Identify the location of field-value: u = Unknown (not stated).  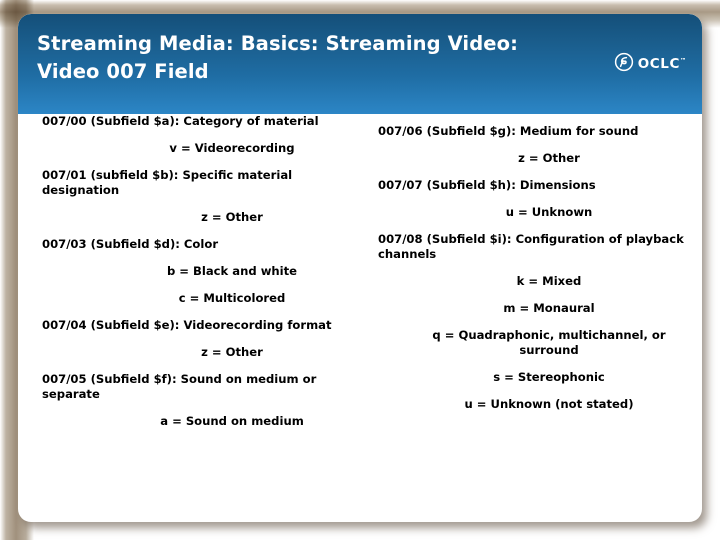
(549, 404).